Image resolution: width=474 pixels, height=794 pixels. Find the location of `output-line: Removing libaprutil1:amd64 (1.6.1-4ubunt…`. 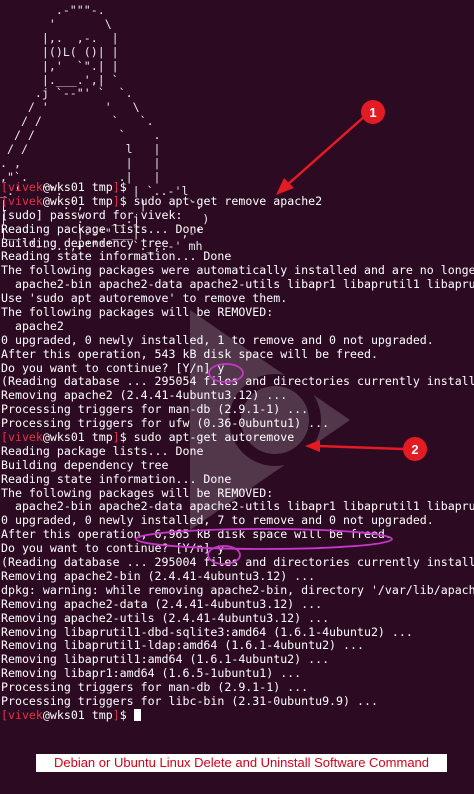

output-line: Removing libaprutil1:amd64 (1.6.1-4ubunt… is located at coordinates (165, 659).